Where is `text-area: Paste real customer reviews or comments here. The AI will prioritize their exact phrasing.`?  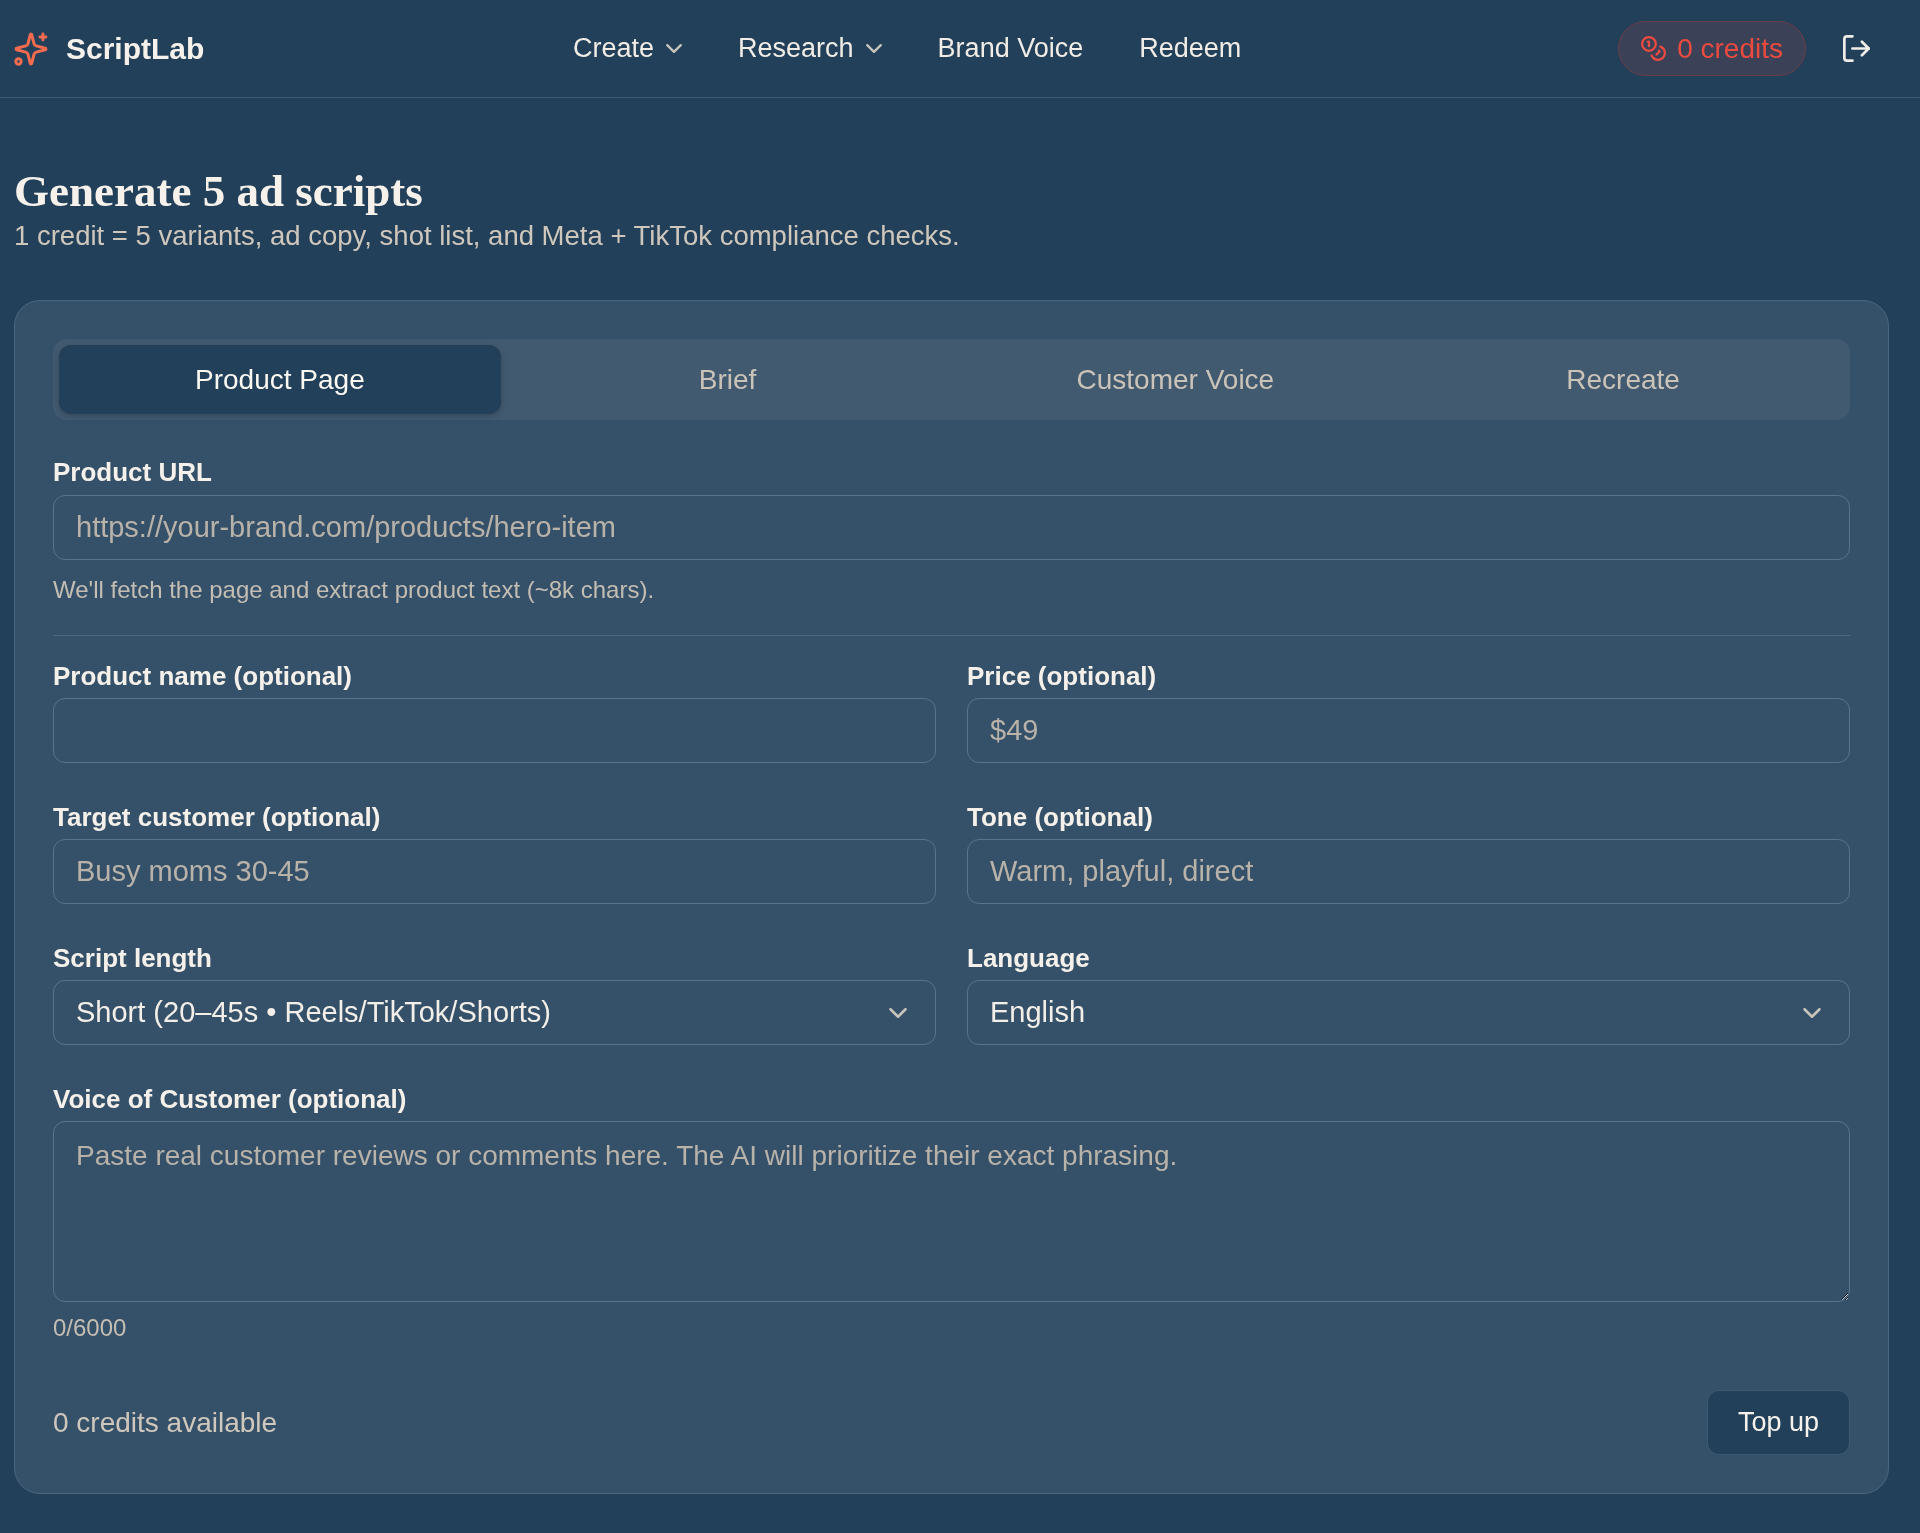
text-area: Paste real customer reviews or comments here. The AI will prioritize their exact phrasing. is located at coordinates (951, 1211).